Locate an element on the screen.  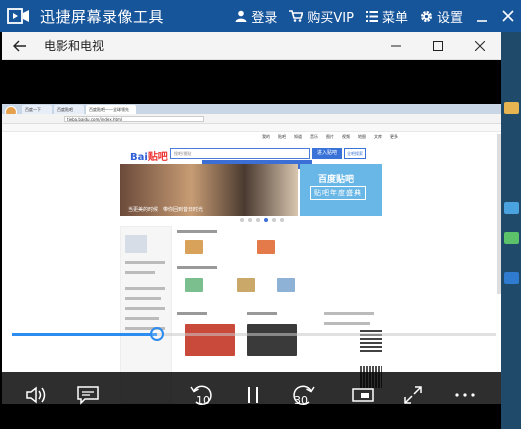
user-icon is located at coordinates (241, 16).